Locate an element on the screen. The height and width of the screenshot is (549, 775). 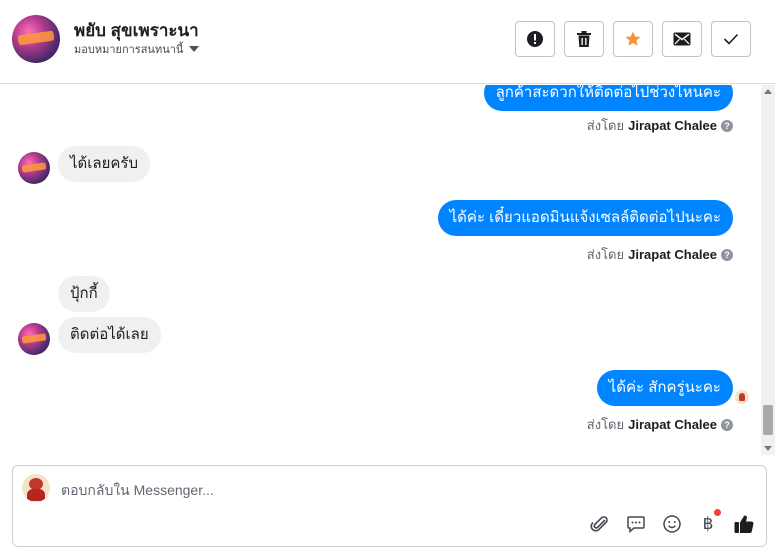
like-button is located at coordinates (744, 524).